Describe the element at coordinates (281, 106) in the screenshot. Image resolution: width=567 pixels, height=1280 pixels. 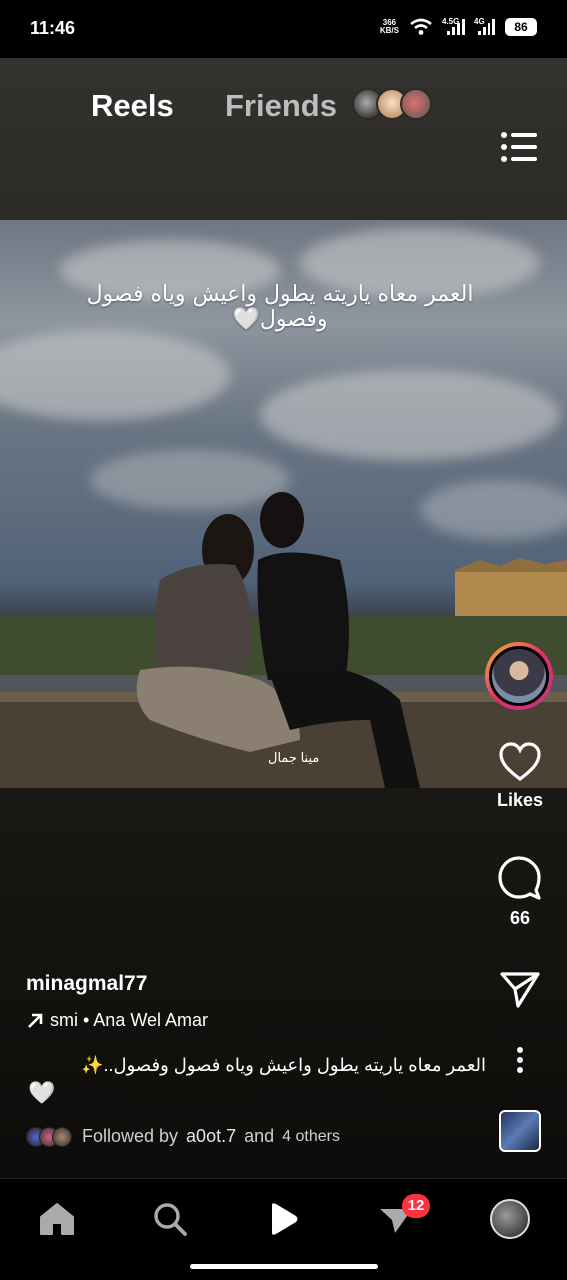
I see `tab-friends: Friends` at that location.